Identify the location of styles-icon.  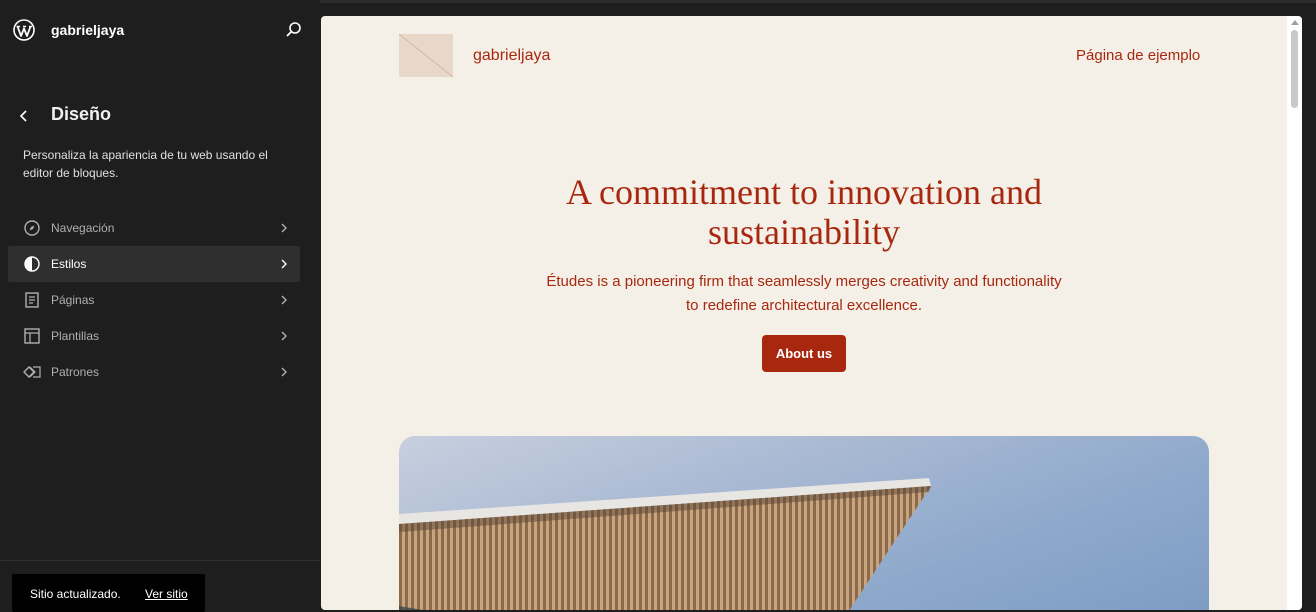
(32, 264).